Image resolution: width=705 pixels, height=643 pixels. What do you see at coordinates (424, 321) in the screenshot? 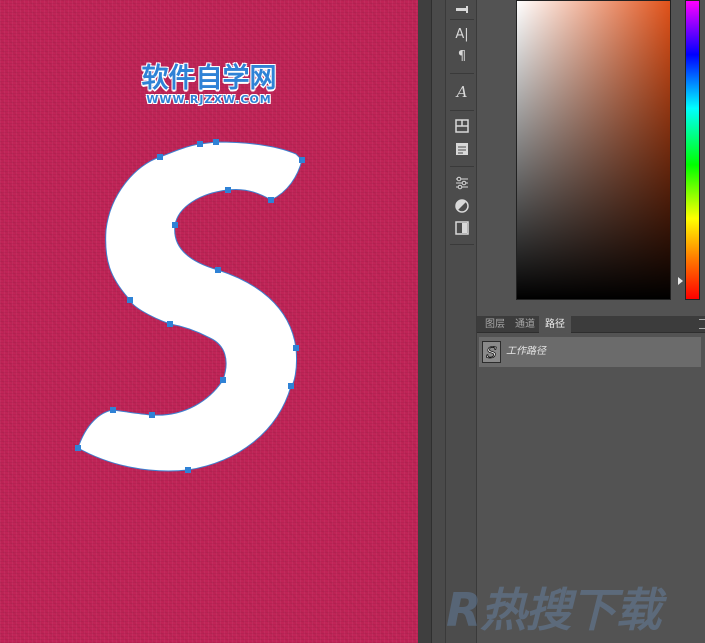
I see `canvas-scroll-edge` at bounding box center [424, 321].